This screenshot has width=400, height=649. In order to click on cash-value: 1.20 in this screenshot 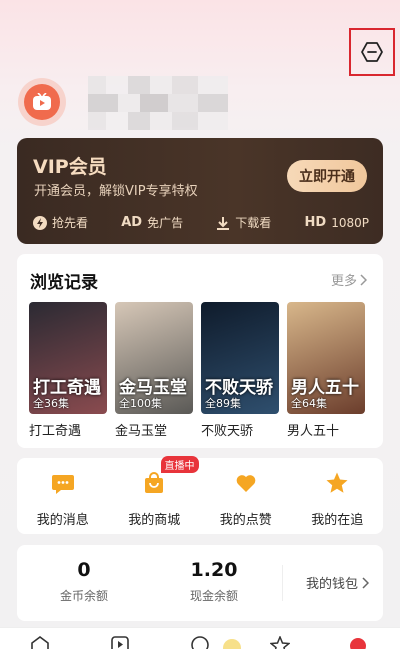, I will do `click(214, 570)`.